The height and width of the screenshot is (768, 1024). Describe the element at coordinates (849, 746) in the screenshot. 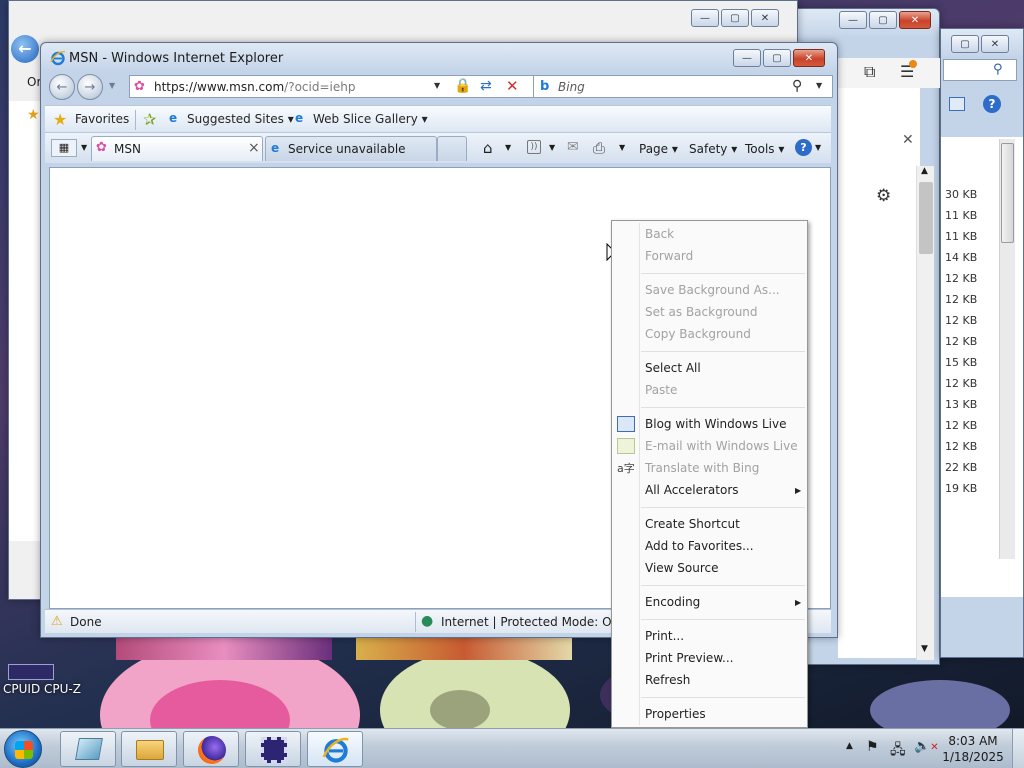

I see `show-hidden-icons-icon: ▲` at that location.